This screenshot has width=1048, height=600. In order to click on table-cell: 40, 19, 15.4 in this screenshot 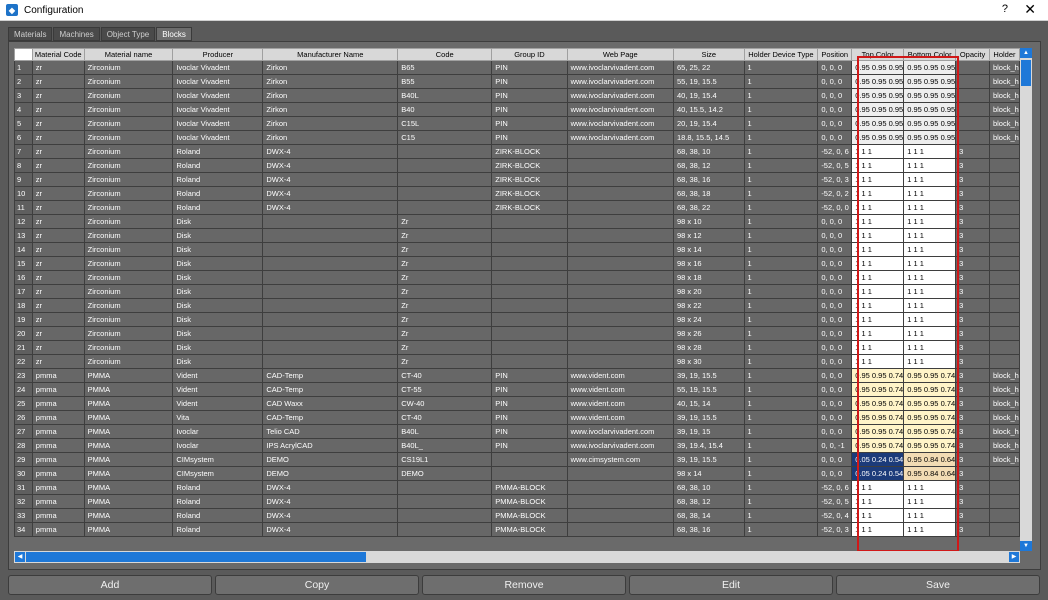, I will do `click(709, 95)`.